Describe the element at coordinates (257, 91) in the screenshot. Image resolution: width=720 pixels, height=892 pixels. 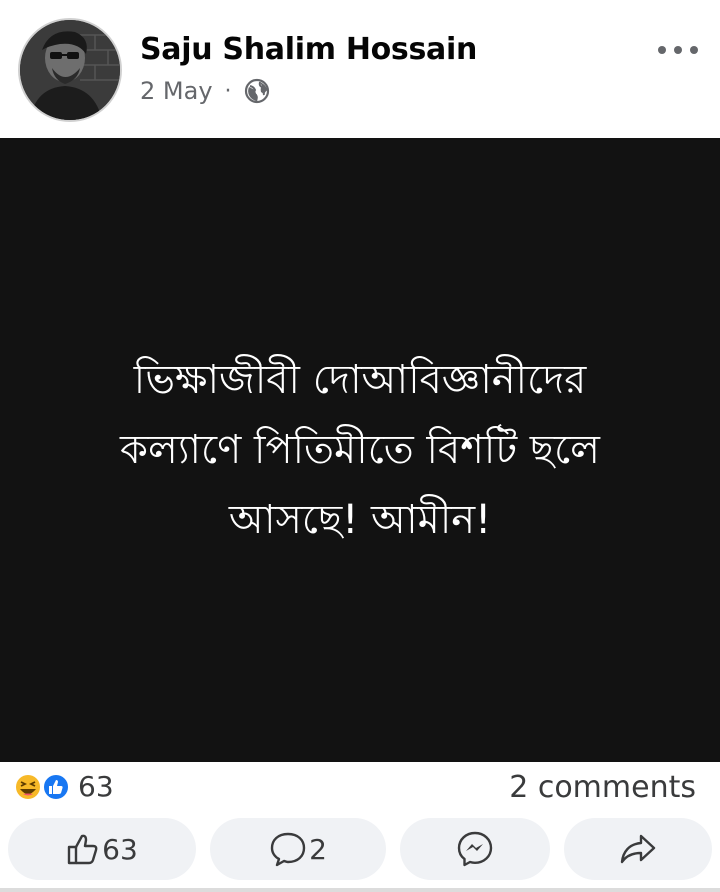
I see `globe-icon` at that location.